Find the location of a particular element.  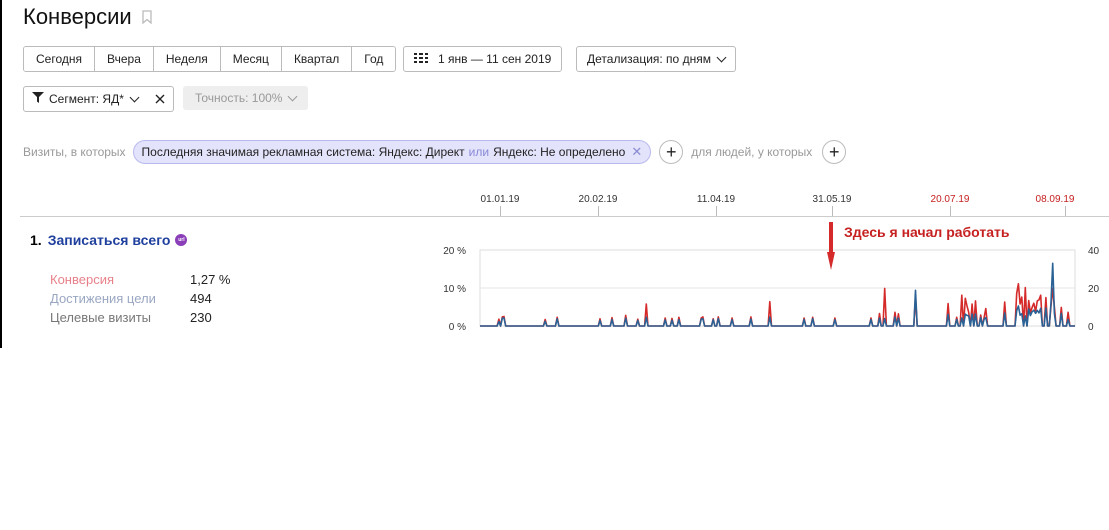

period-today-button: Сегодня is located at coordinates (59, 59).